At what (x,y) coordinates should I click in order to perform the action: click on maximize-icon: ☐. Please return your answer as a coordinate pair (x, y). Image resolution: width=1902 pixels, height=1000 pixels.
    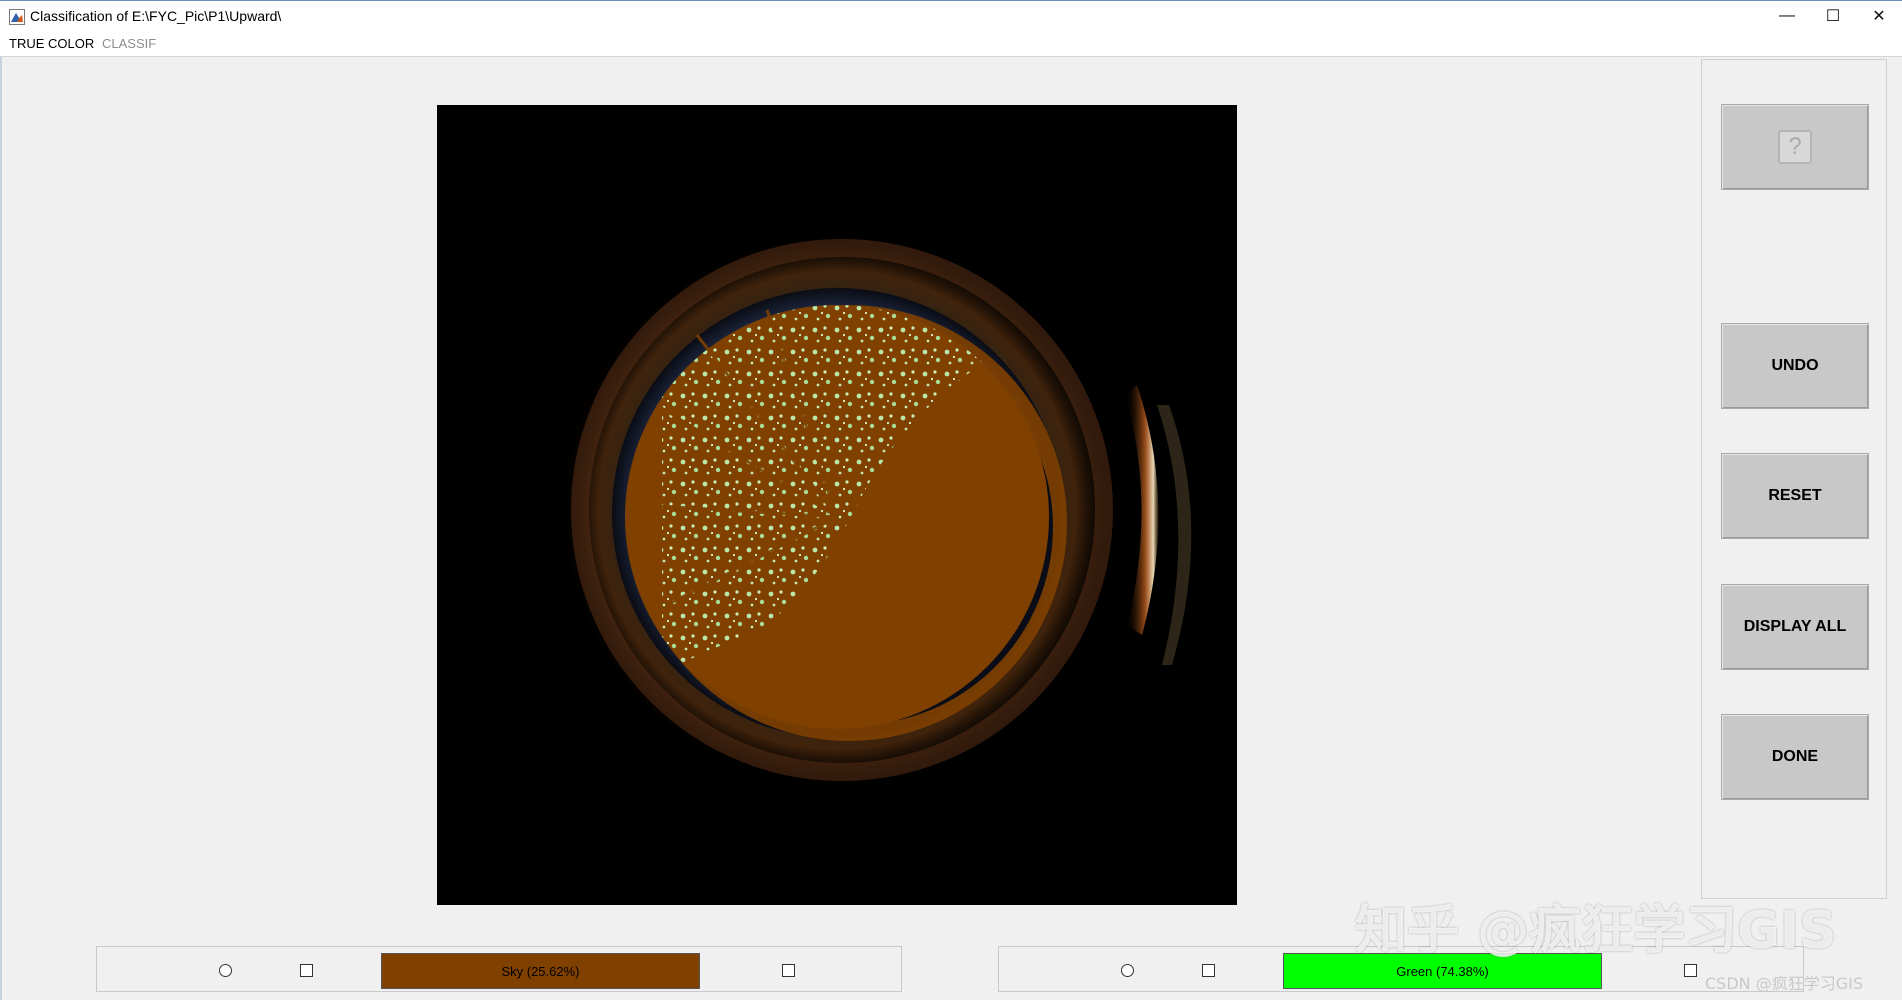
    Looking at the image, I should click on (1833, 16).